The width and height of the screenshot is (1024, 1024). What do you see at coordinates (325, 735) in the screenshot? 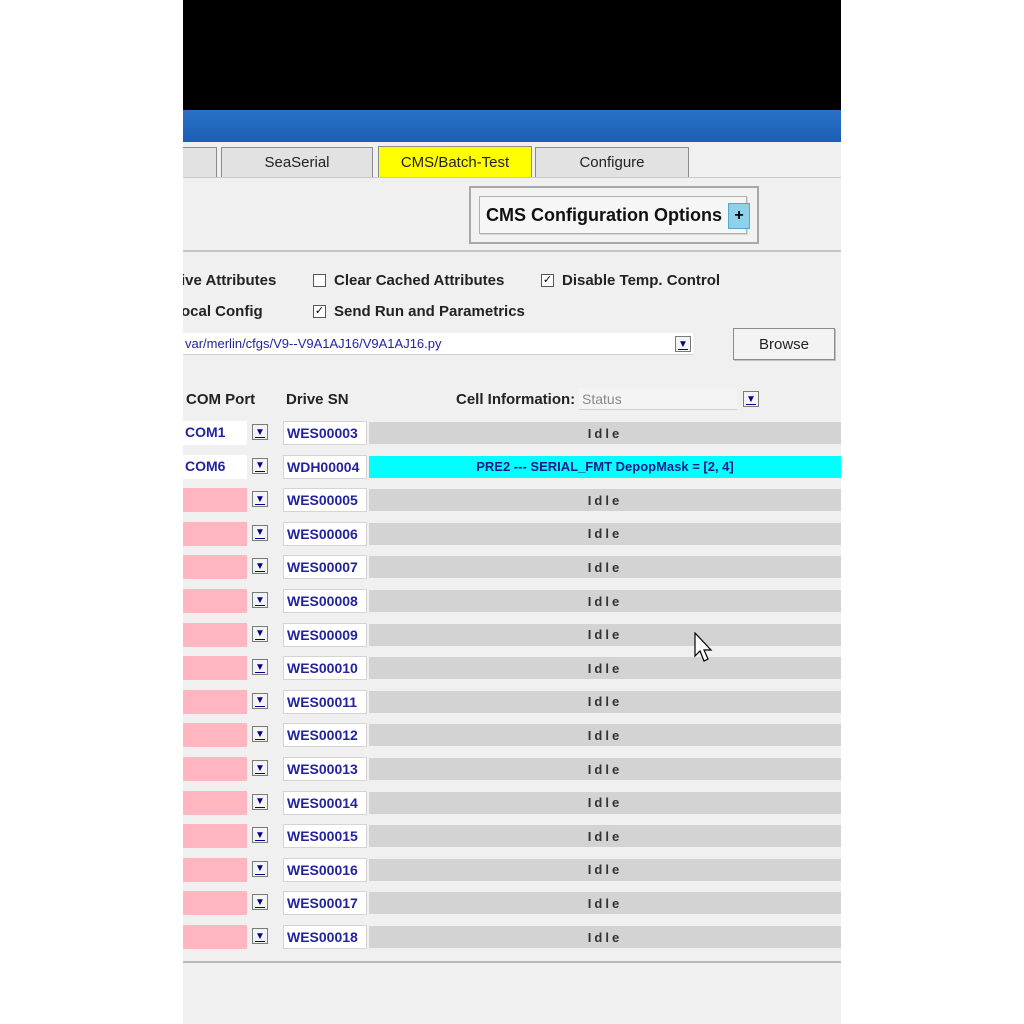
I see `drive-sn-field: WES00012` at bounding box center [325, 735].